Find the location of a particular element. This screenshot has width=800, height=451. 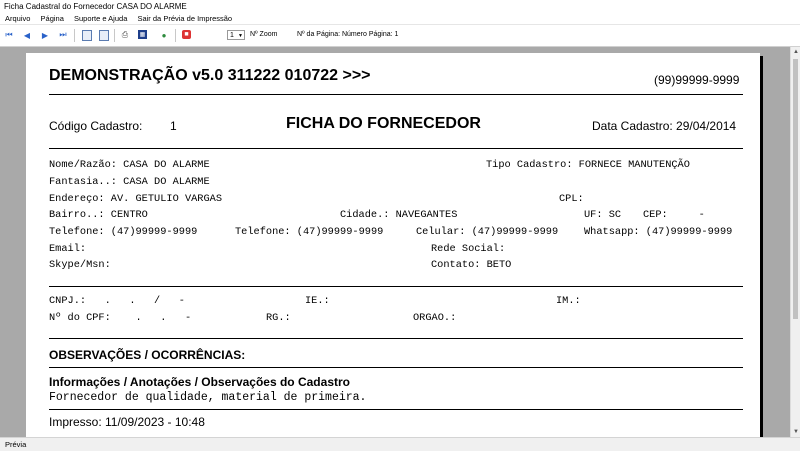

cep-field: CEP: - is located at coordinates (674, 215).